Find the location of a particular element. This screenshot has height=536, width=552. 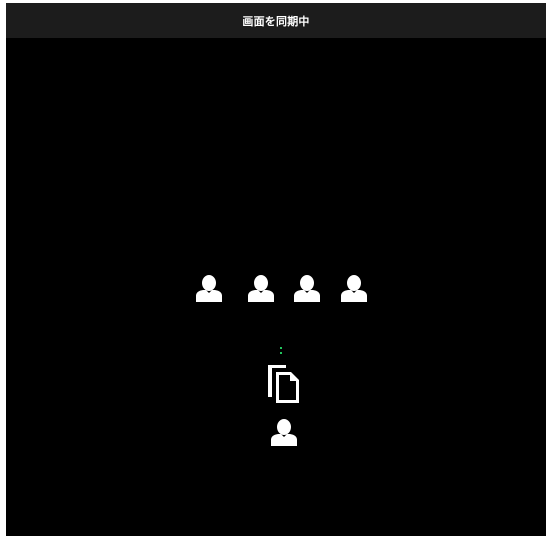

sync-activity-indicator is located at coordinates (281, 351).